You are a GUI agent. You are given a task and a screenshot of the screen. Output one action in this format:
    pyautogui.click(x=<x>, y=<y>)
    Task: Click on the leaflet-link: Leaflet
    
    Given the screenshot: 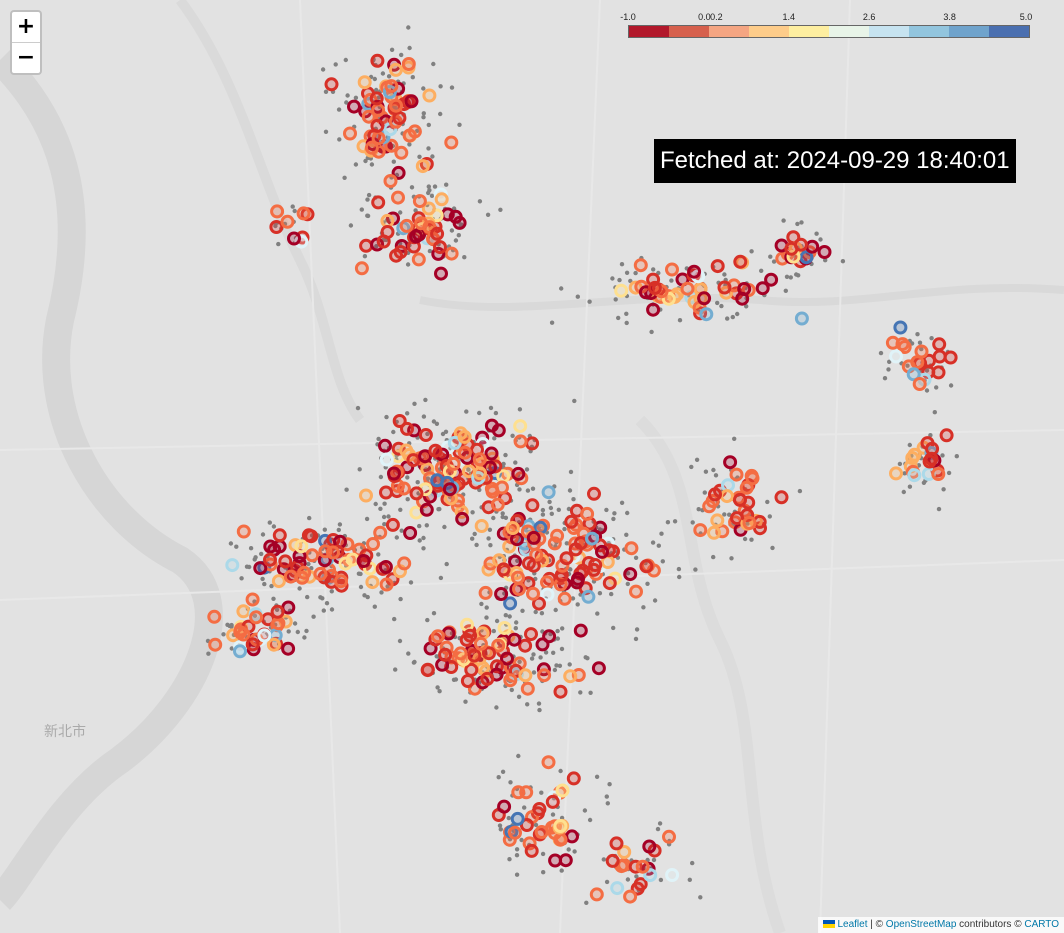 What is the action you would take?
    pyautogui.click(x=852, y=924)
    